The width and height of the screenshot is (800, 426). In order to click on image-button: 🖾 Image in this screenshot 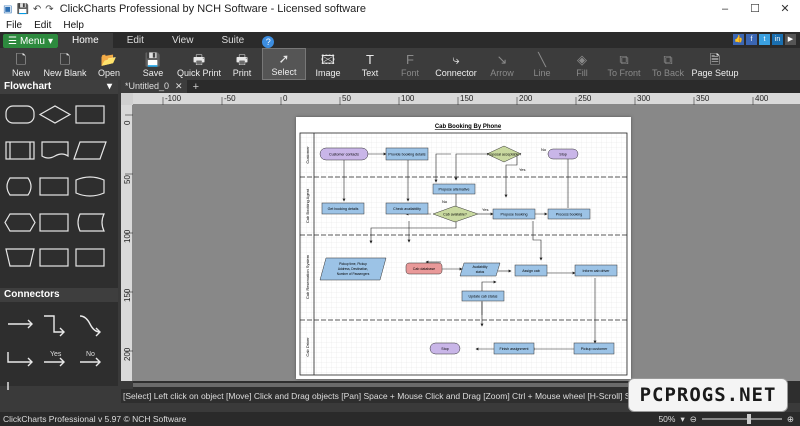, I will do `click(328, 64)`.